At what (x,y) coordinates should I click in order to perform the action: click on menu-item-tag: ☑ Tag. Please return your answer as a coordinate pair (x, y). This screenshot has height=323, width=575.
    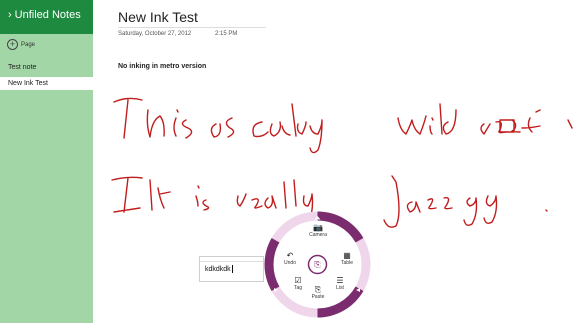
    Looking at the image, I should click on (298, 283).